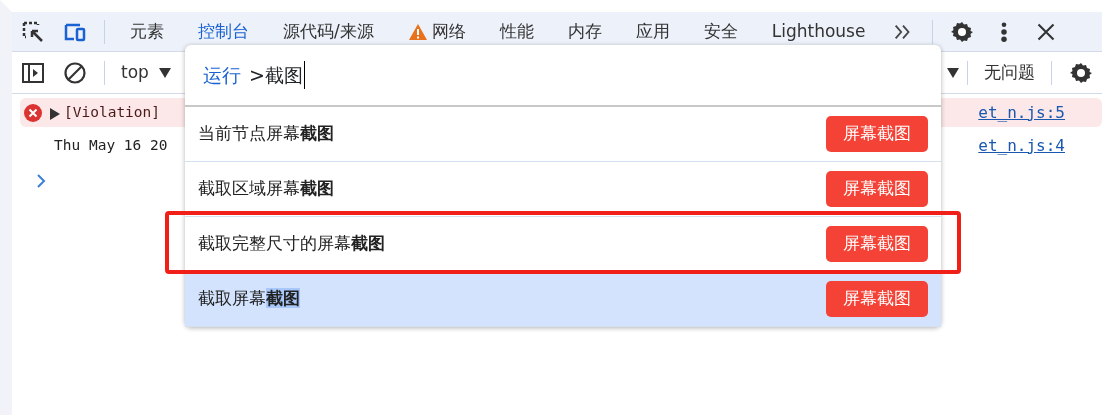 Image resolution: width=1102 pixels, height=415 pixels. Describe the element at coordinates (112, 112) in the screenshot. I see `console-message: [Violation]` at that location.